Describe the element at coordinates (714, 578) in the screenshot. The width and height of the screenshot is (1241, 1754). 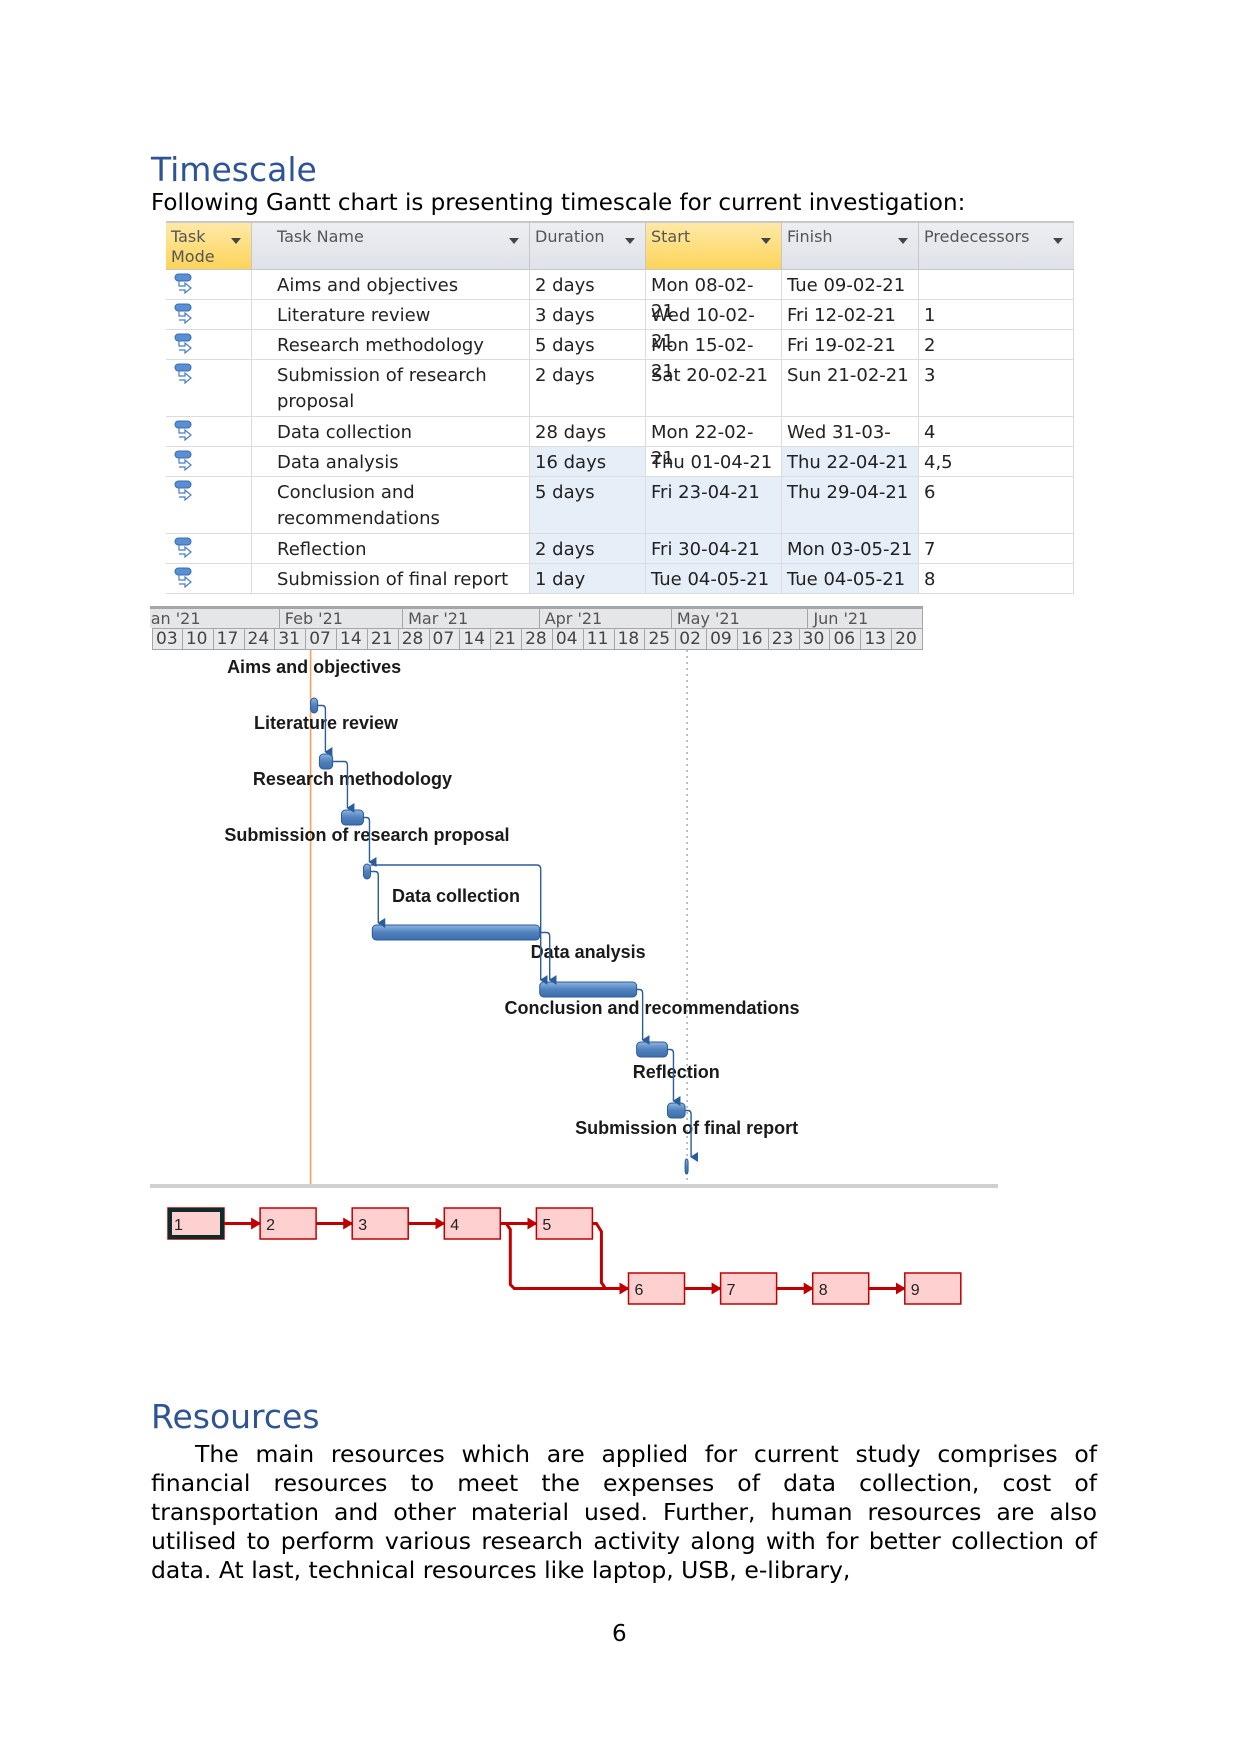
I see `cell-start: Tue 04-05-21` at that location.